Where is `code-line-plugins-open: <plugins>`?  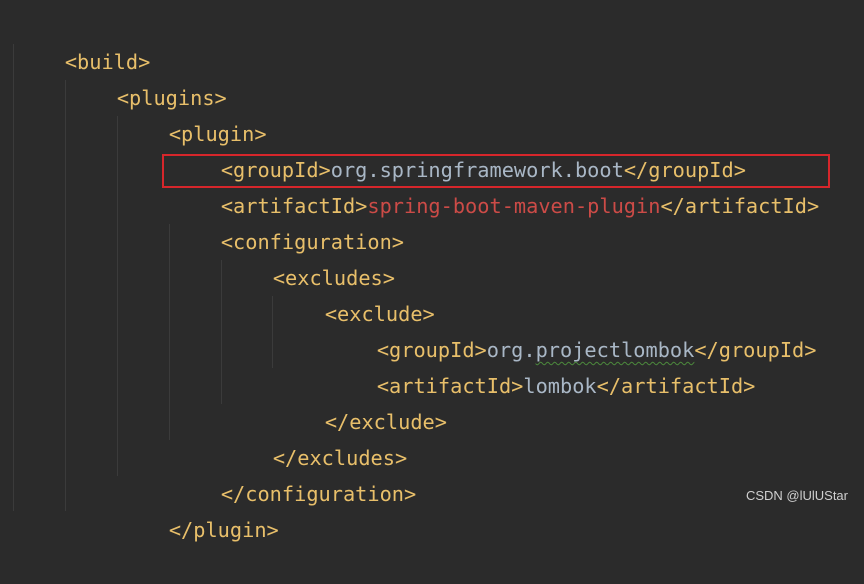 code-line-plugins-open: <plugins> is located at coordinates (147, 77).